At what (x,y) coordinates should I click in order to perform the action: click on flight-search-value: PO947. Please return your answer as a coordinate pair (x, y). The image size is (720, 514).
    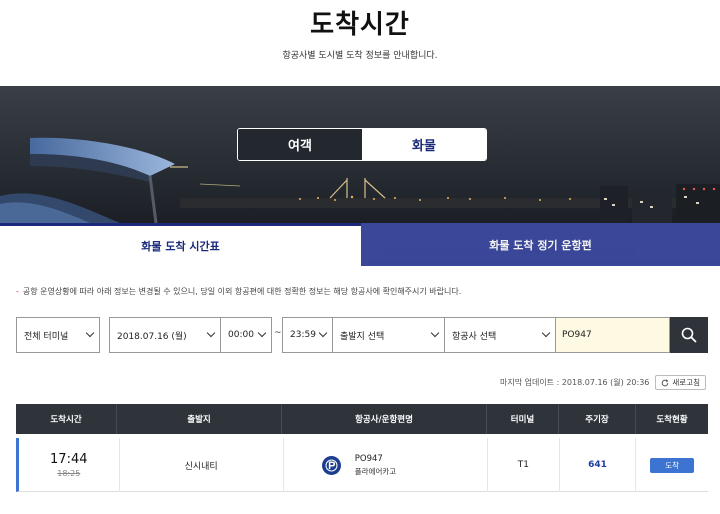
    Looking at the image, I should click on (577, 335).